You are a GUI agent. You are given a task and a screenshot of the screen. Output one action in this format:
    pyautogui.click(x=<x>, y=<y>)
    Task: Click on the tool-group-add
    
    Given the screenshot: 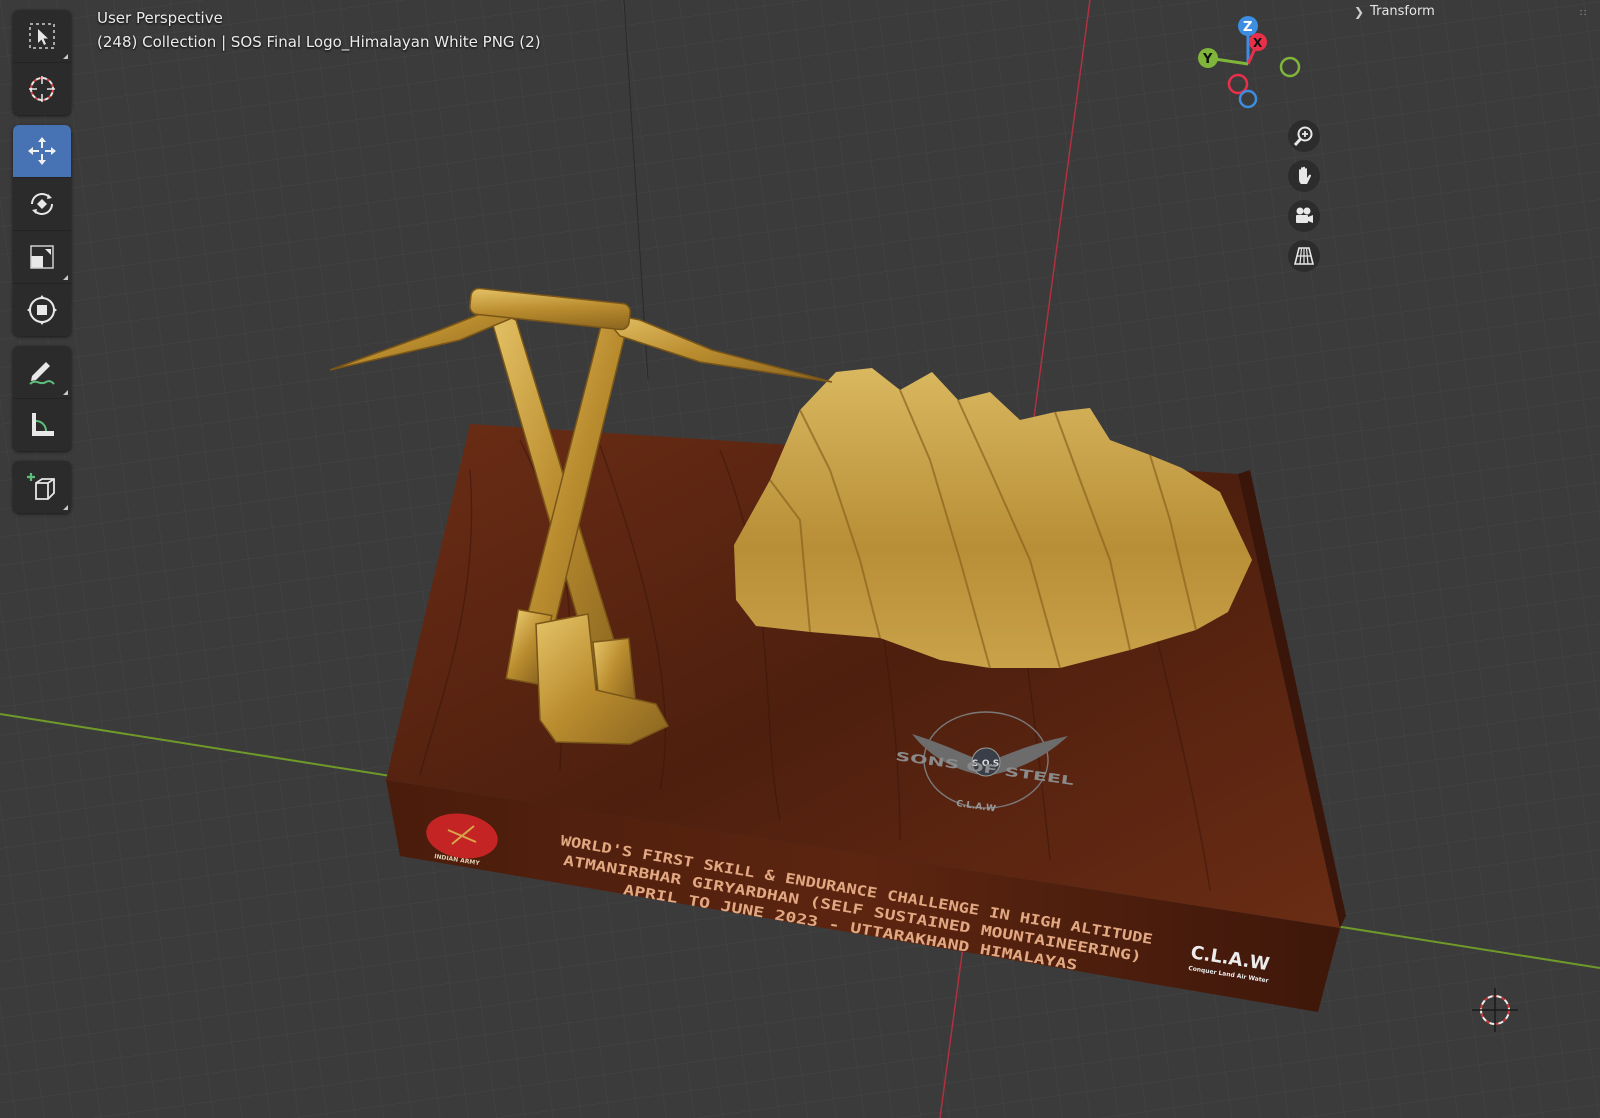 What is the action you would take?
    pyautogui.click(x=42, y=487)
    